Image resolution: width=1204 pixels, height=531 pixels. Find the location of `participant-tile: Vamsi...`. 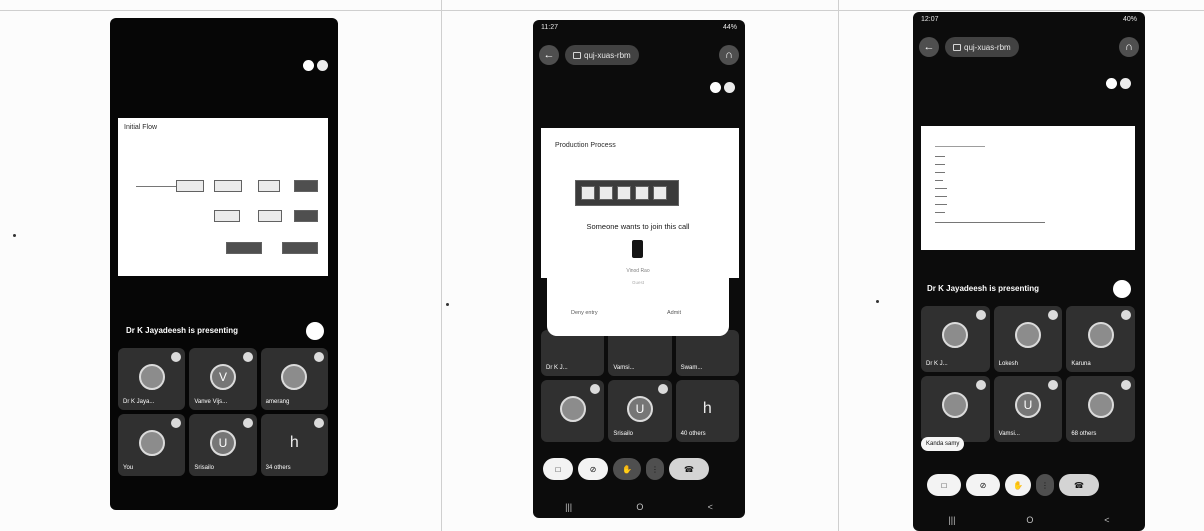

participant-tile: Vamsi... is located at coordinates (640, 353).